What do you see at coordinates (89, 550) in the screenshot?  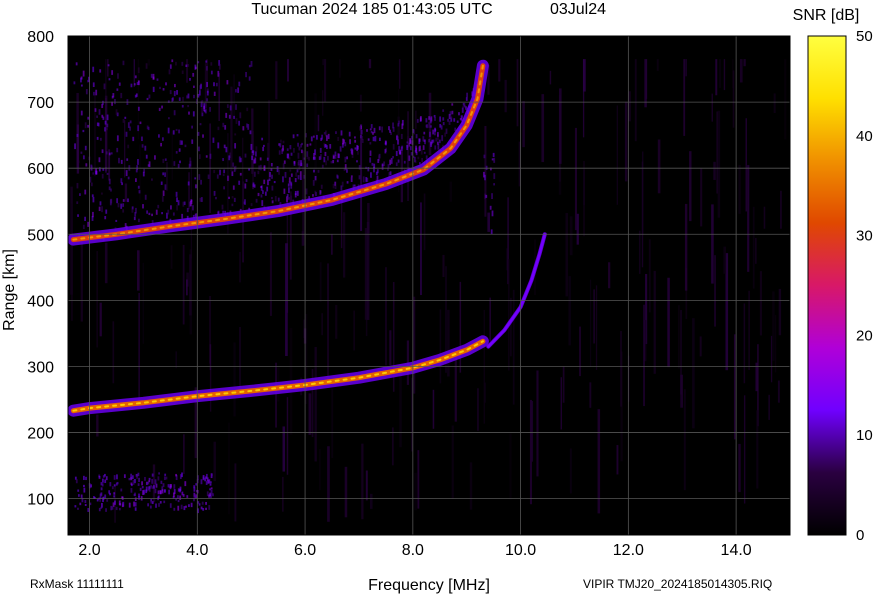 I see `x-tick-label: 2.0` at bounding box center [89, 550].